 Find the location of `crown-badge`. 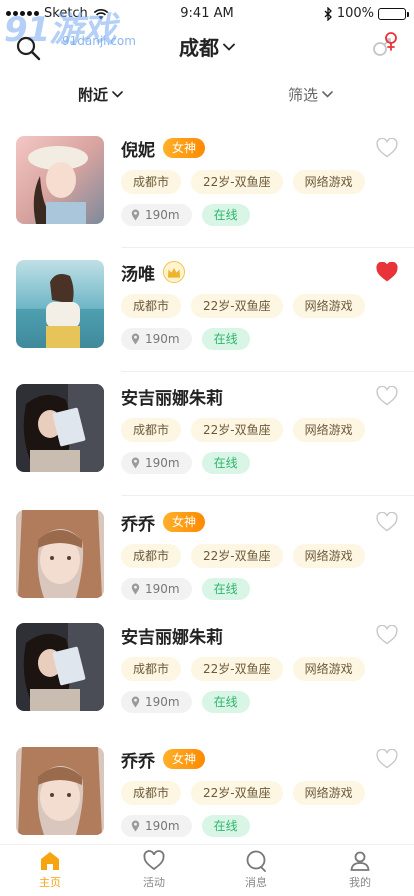

crown-badge is located at coordinates (174, 272).